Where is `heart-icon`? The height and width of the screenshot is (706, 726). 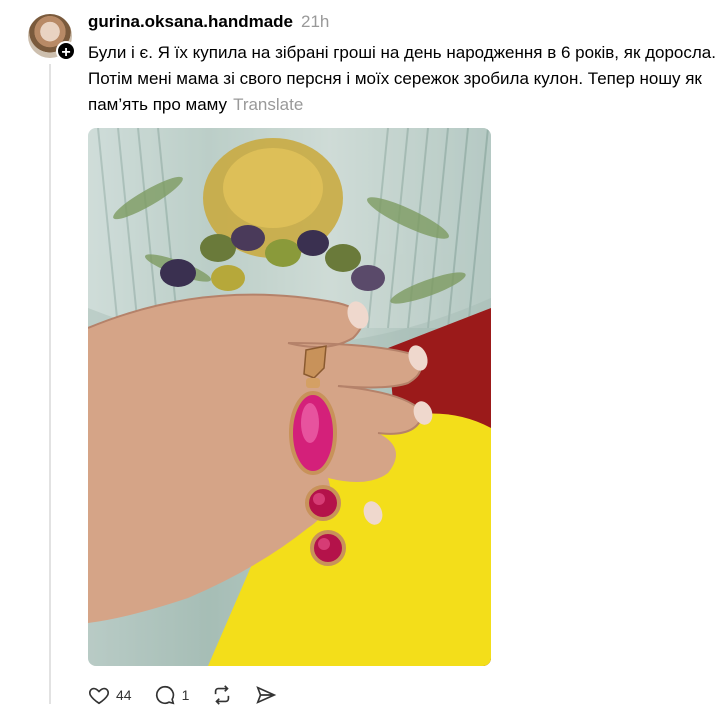 heart-icon is located at coordinates (99, 696).